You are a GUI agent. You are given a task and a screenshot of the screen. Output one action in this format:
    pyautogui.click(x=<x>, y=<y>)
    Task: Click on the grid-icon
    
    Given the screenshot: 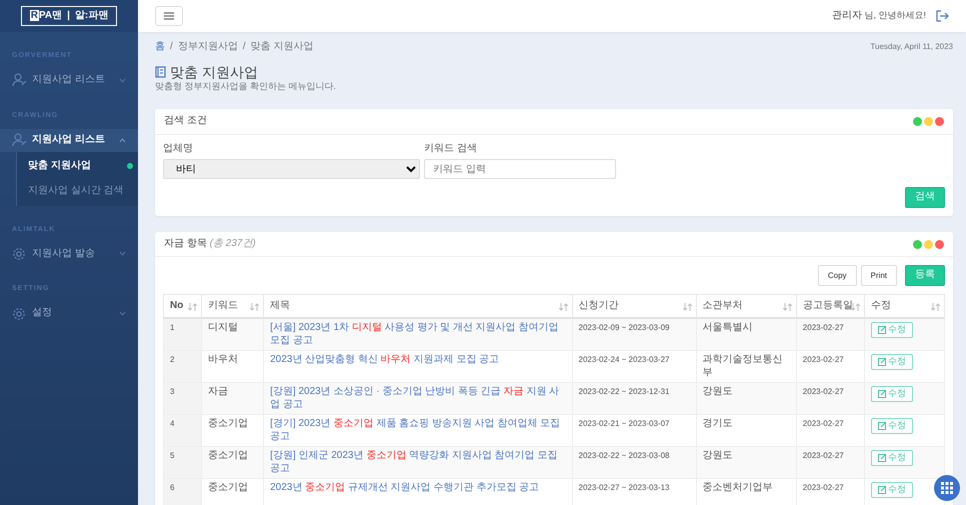 What is the action you would take?
    pyautogui.click(x=947, y=488)
    